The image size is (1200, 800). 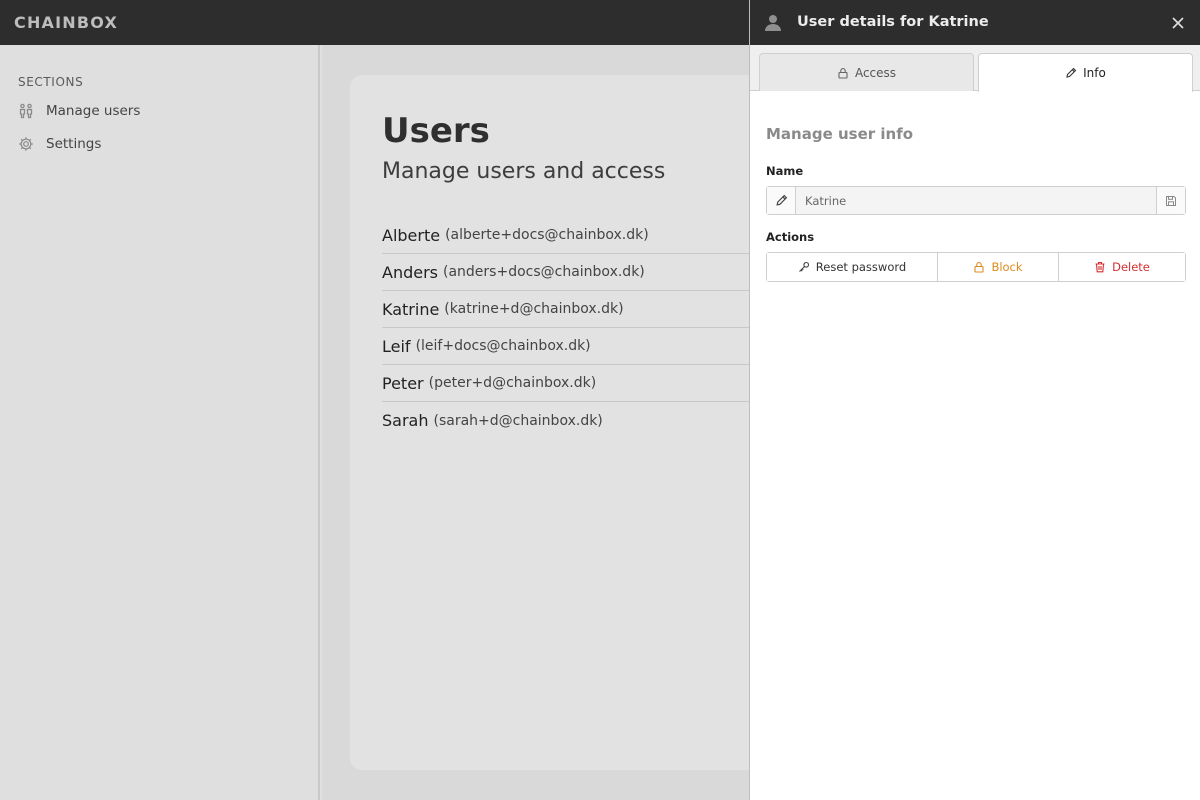 What do you see at coordinates (410, 272) in the screenshot?
I see `user-name: Anders` at bounding box center [410, 272].